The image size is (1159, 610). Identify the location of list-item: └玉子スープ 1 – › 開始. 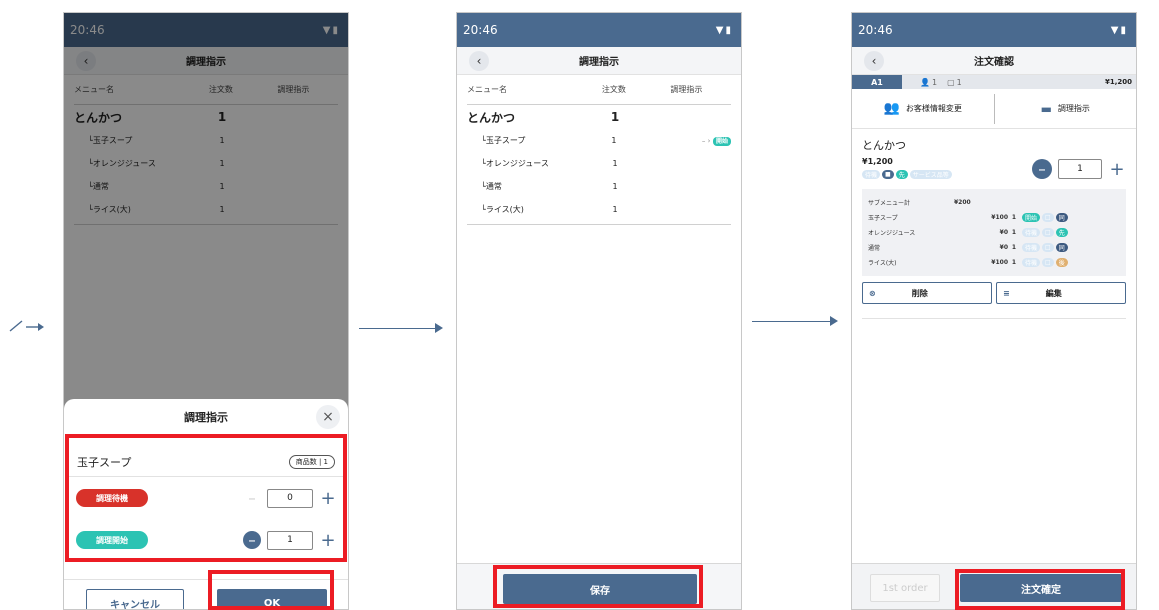
(599, 140).